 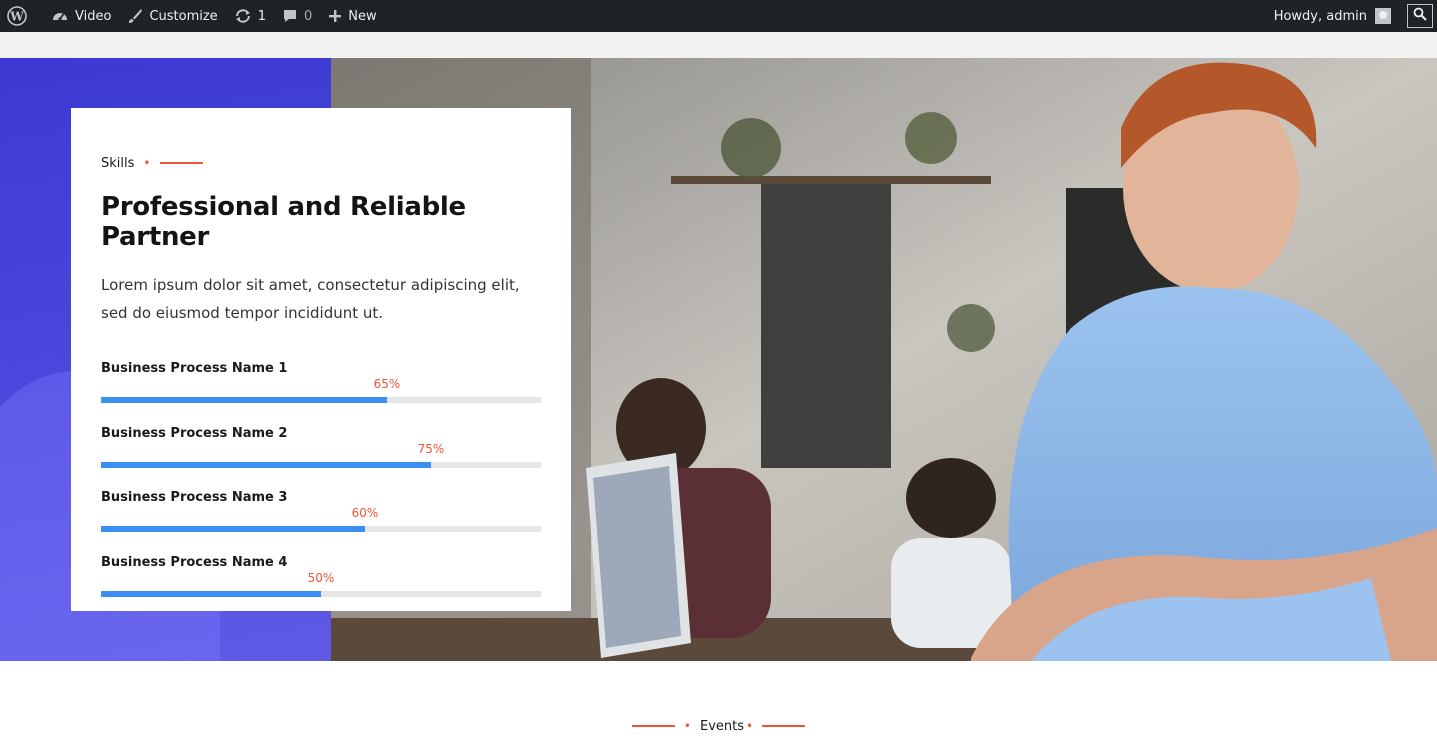 I want to click on events-line-left, so click(x=653, y=726).